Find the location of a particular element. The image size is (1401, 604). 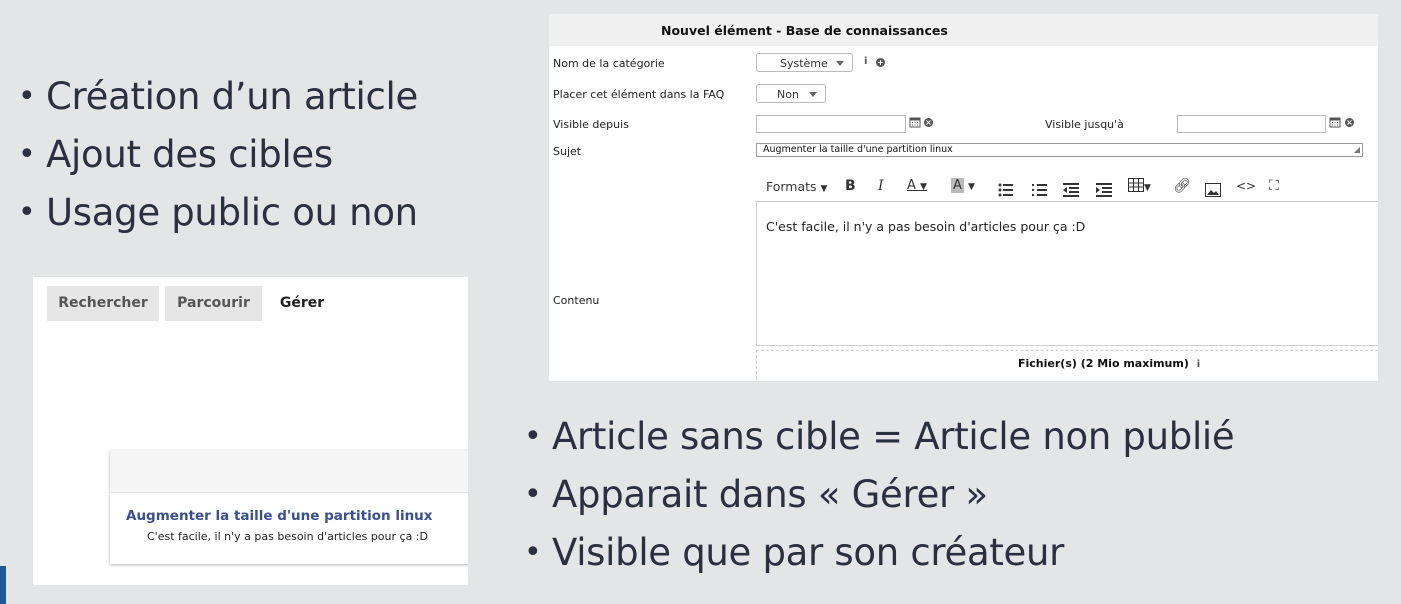

source-code-icon: <> is located at coordinates (1246, 186).